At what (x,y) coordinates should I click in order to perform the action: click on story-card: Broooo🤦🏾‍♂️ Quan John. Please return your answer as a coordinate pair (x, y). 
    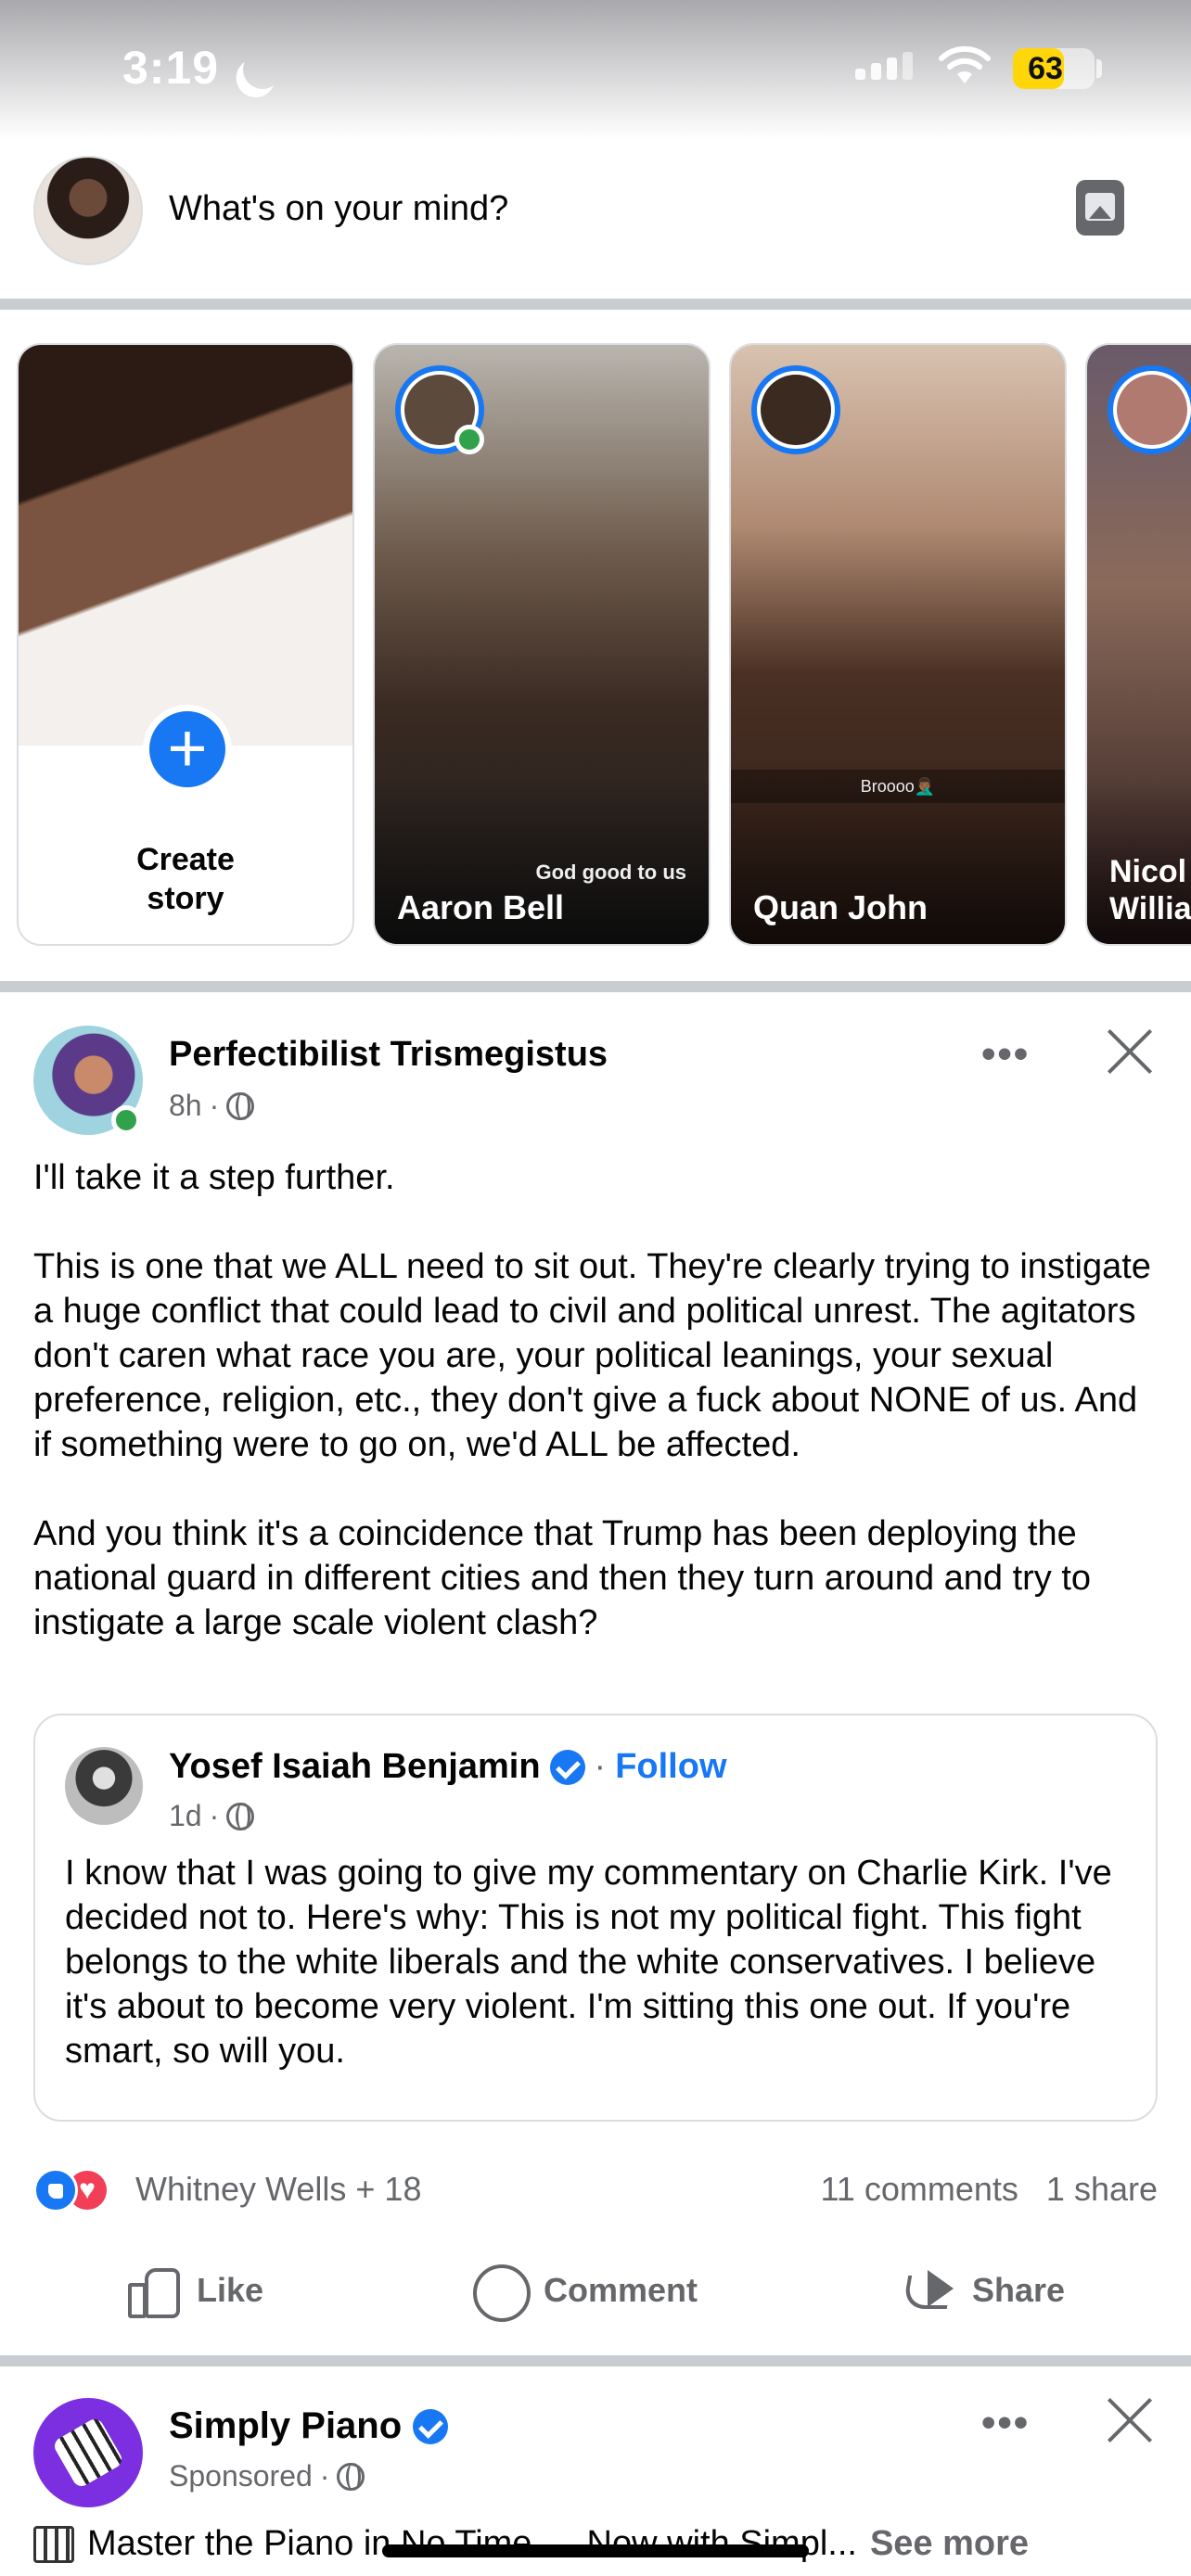
    Looking at the image, I should click on (898, 645).